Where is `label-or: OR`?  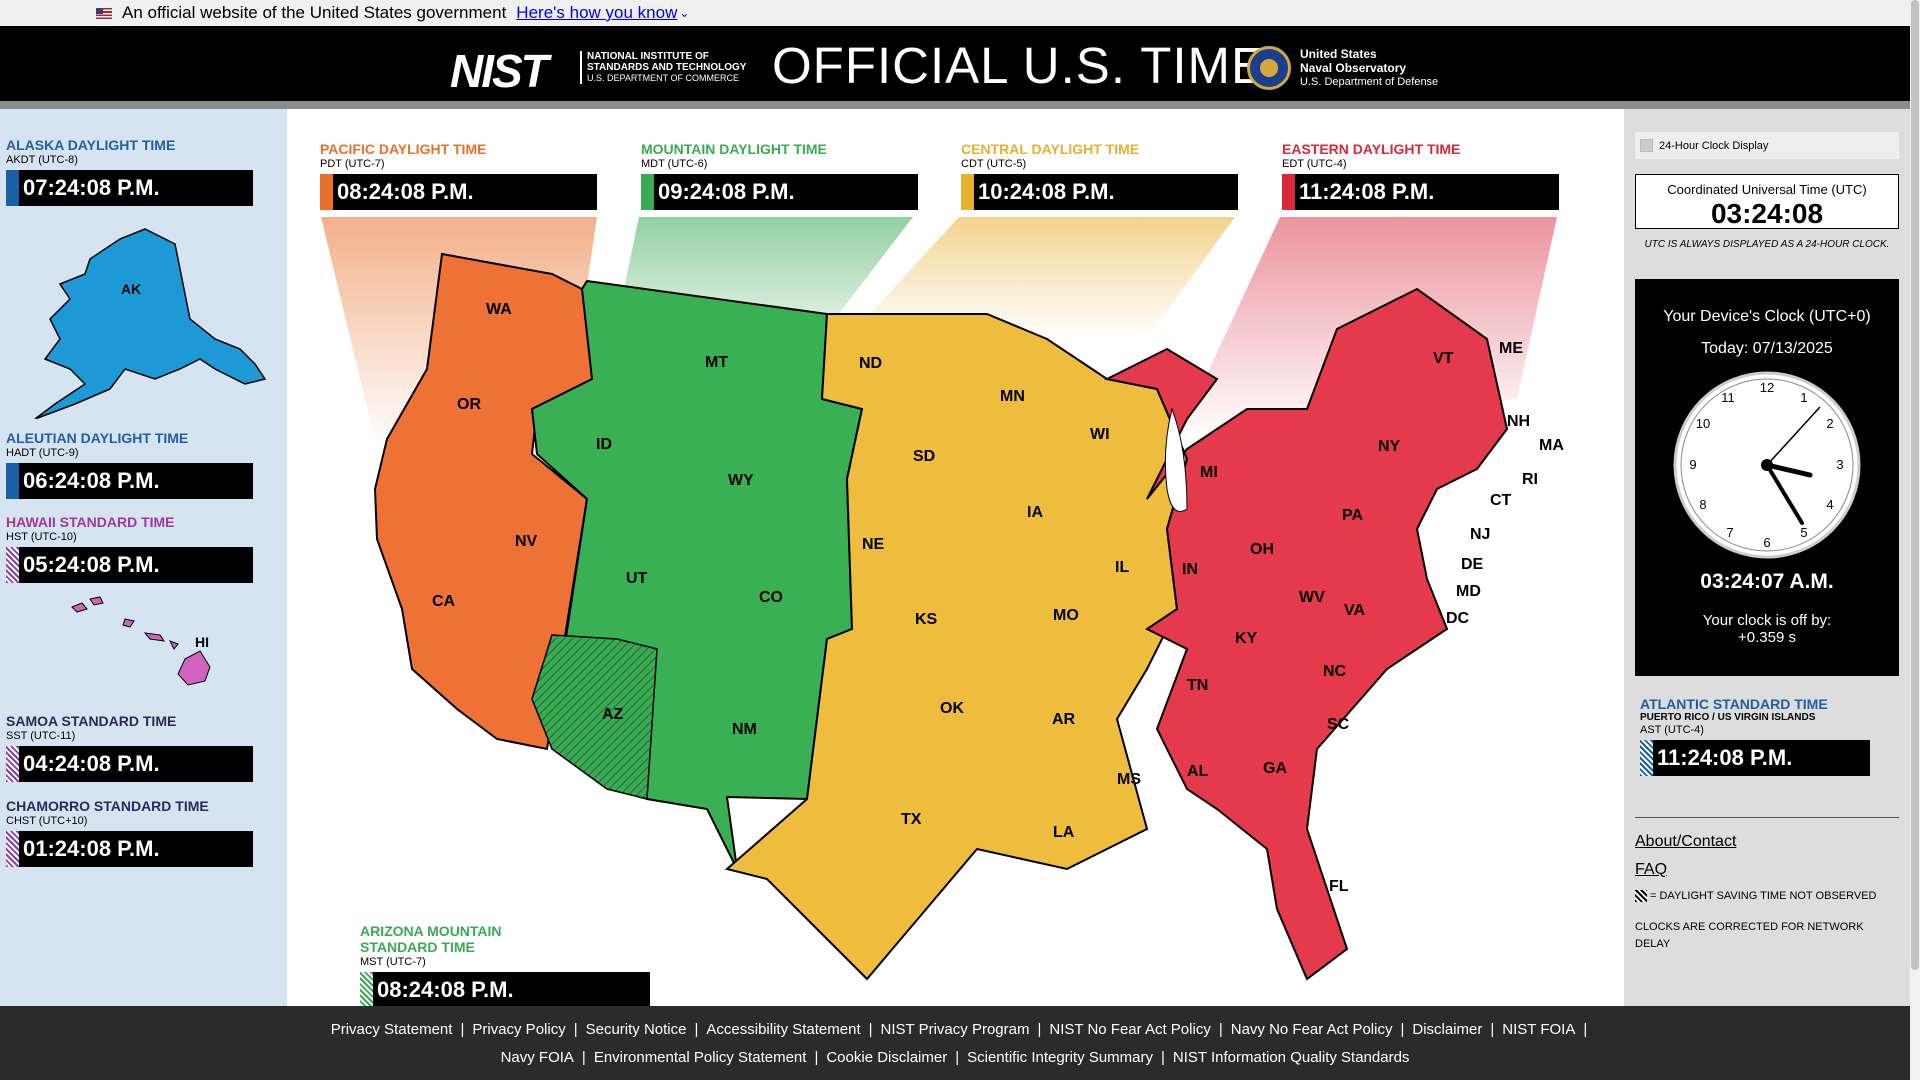
label-or: OR is located at coordinates (469, 404).